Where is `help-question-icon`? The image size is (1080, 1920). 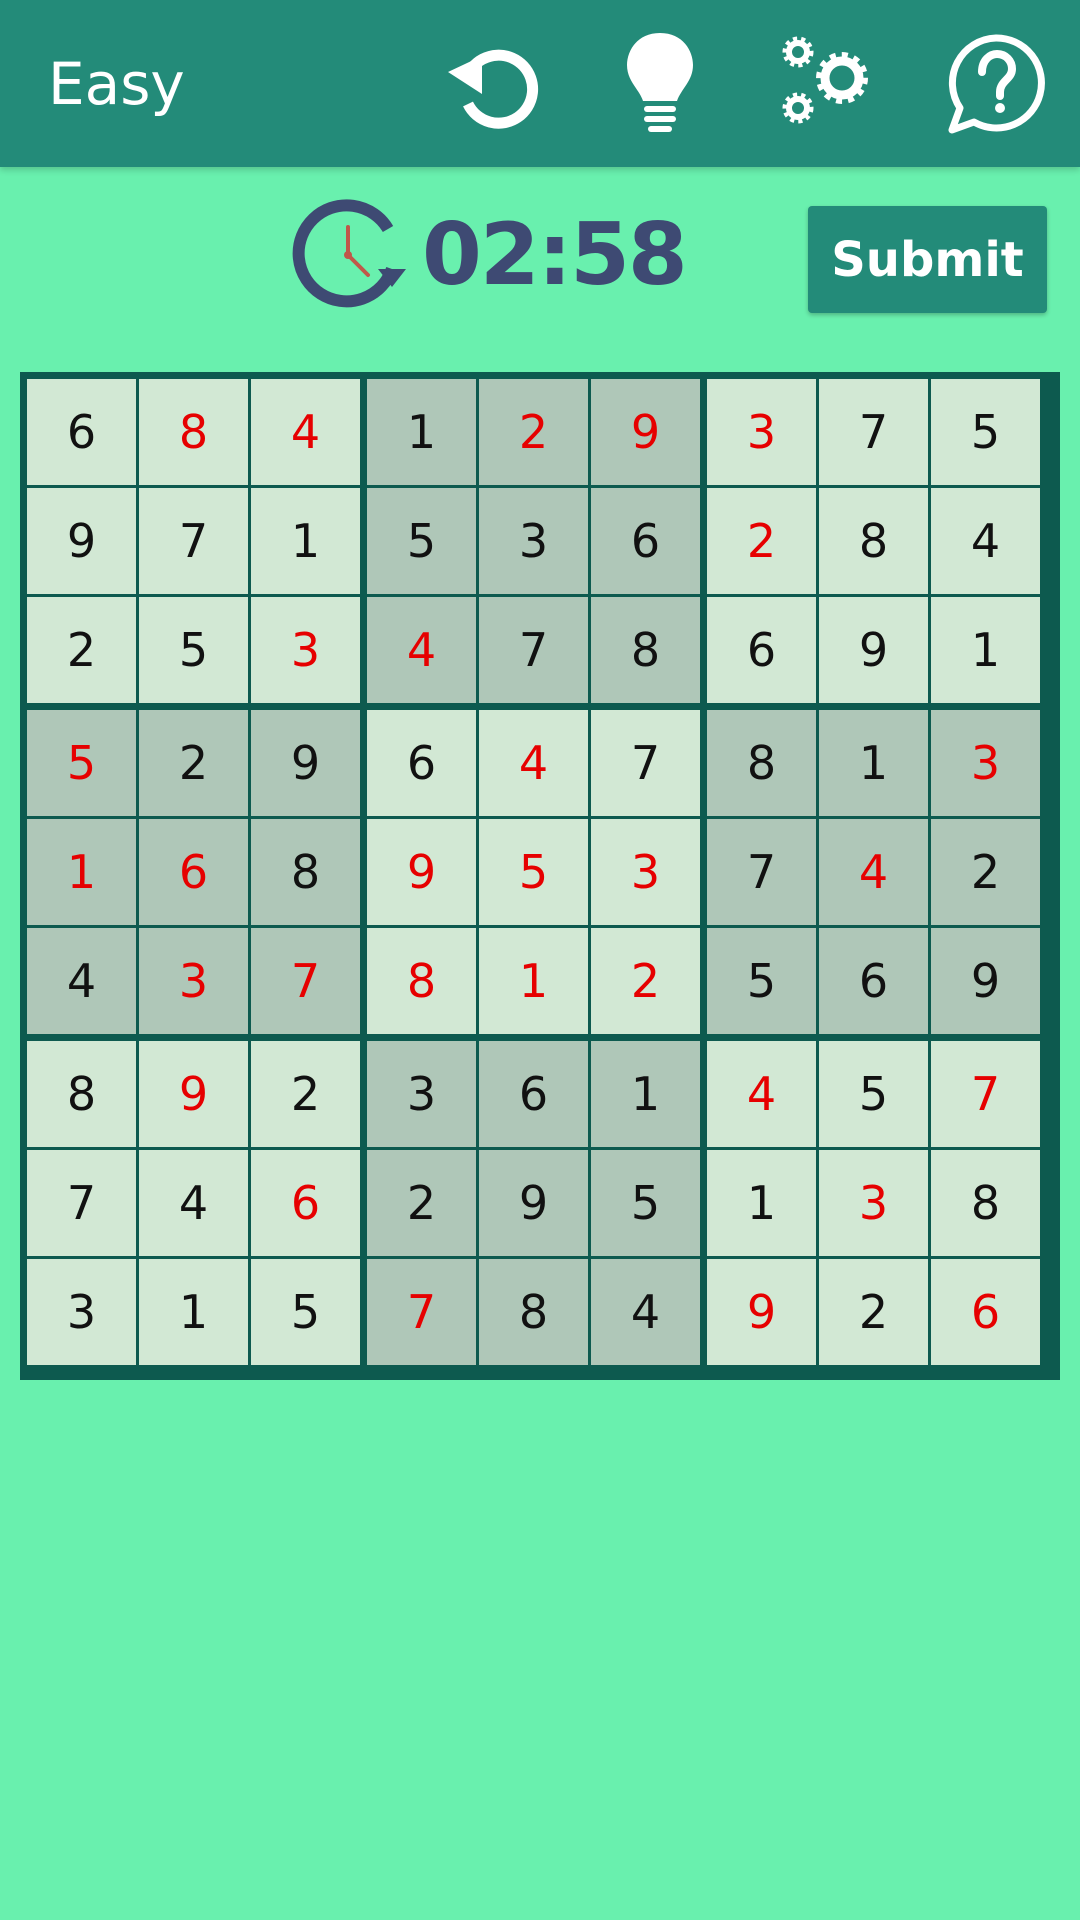 help-question-icon is located at coordinates (996, 84).